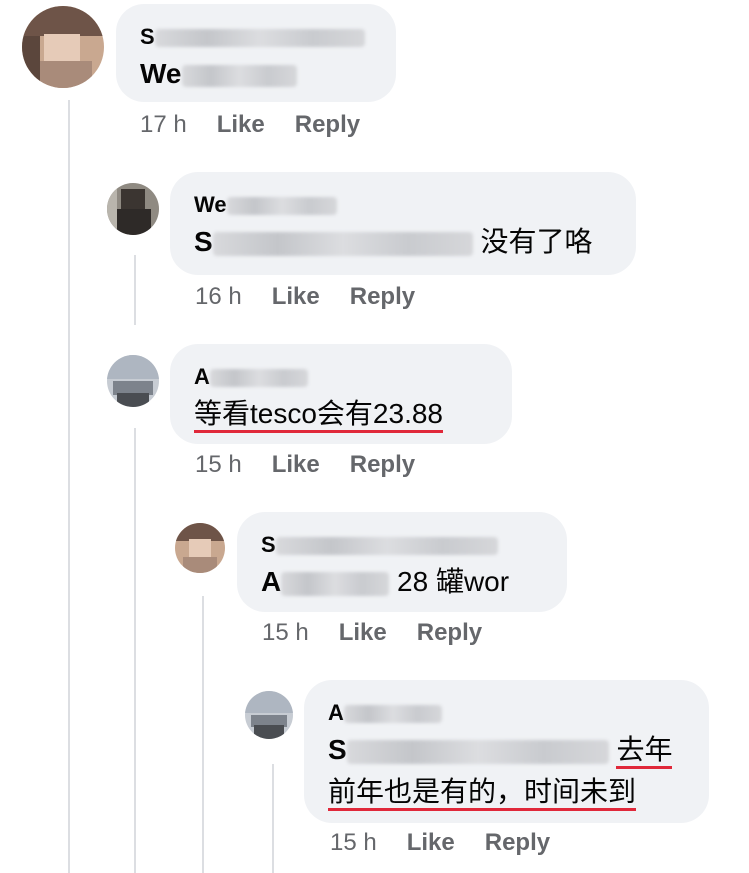 This screenshot has width=749, height=873. Describe the element at coordinates (644, 751) in the screenshot. I see `underline-highlight: 去年` at that location.